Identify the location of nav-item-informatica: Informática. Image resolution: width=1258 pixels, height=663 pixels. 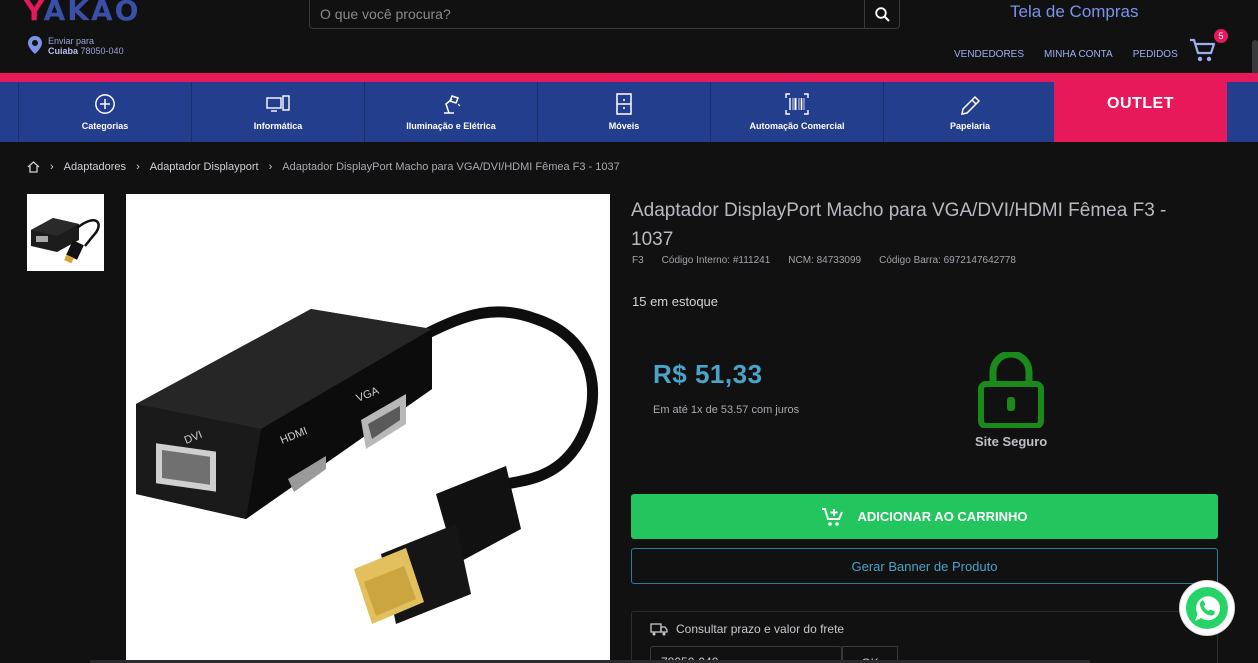
(277, 112).